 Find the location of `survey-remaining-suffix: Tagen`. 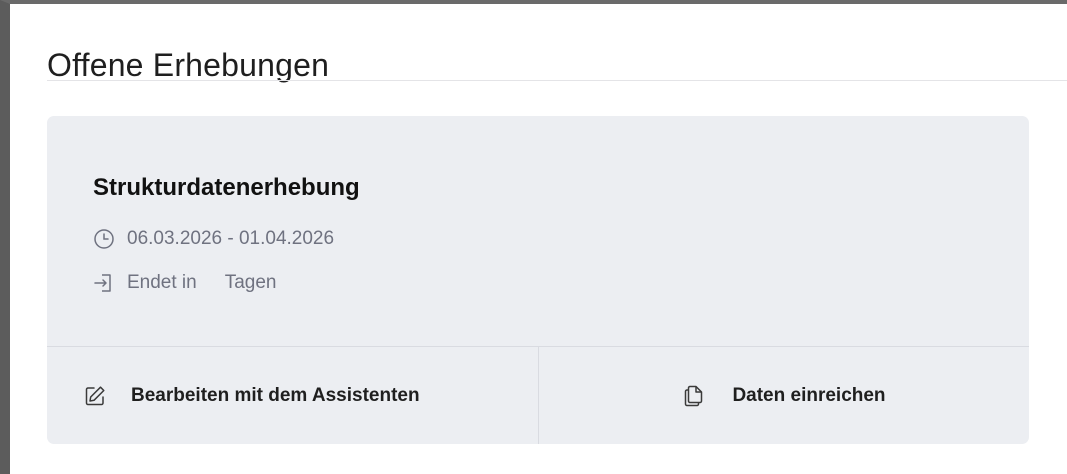

survey-remaining-suffix: Tagen is located at coordinates (250, 282).